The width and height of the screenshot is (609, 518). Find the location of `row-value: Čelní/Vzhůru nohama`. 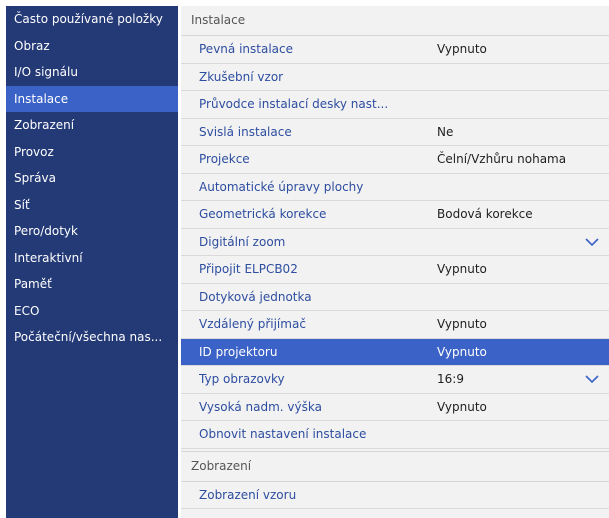

row-value: Čelní/Vzhůru nohama is located at coordinates (502, 159).